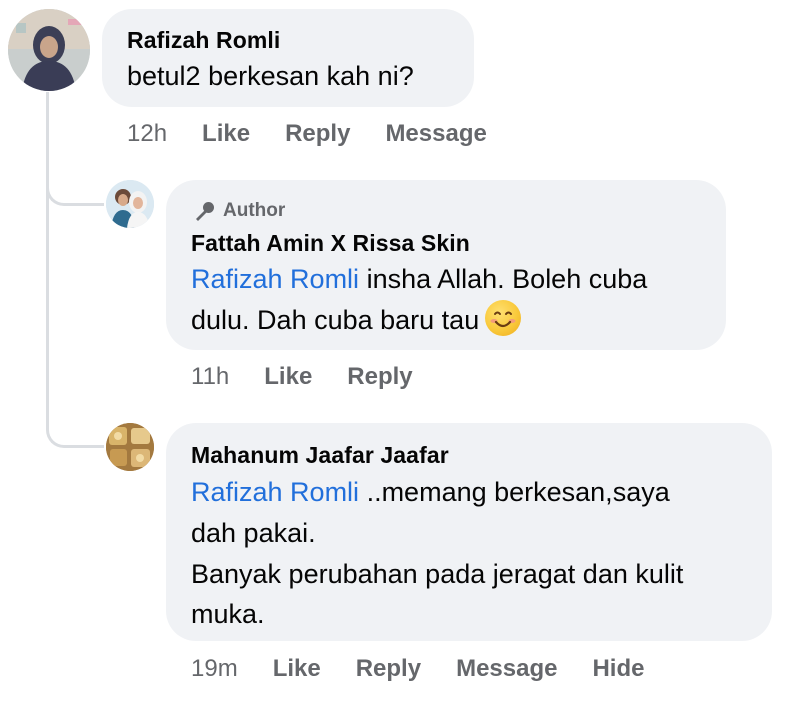 The width and height of the screenshot is (793, 711). What do you see at coordinates (437, 574) in the screenshot?
I see `reply-text-line: Banyak perubahan pada jeragat dan kulit` at bounding box center [437, 574].